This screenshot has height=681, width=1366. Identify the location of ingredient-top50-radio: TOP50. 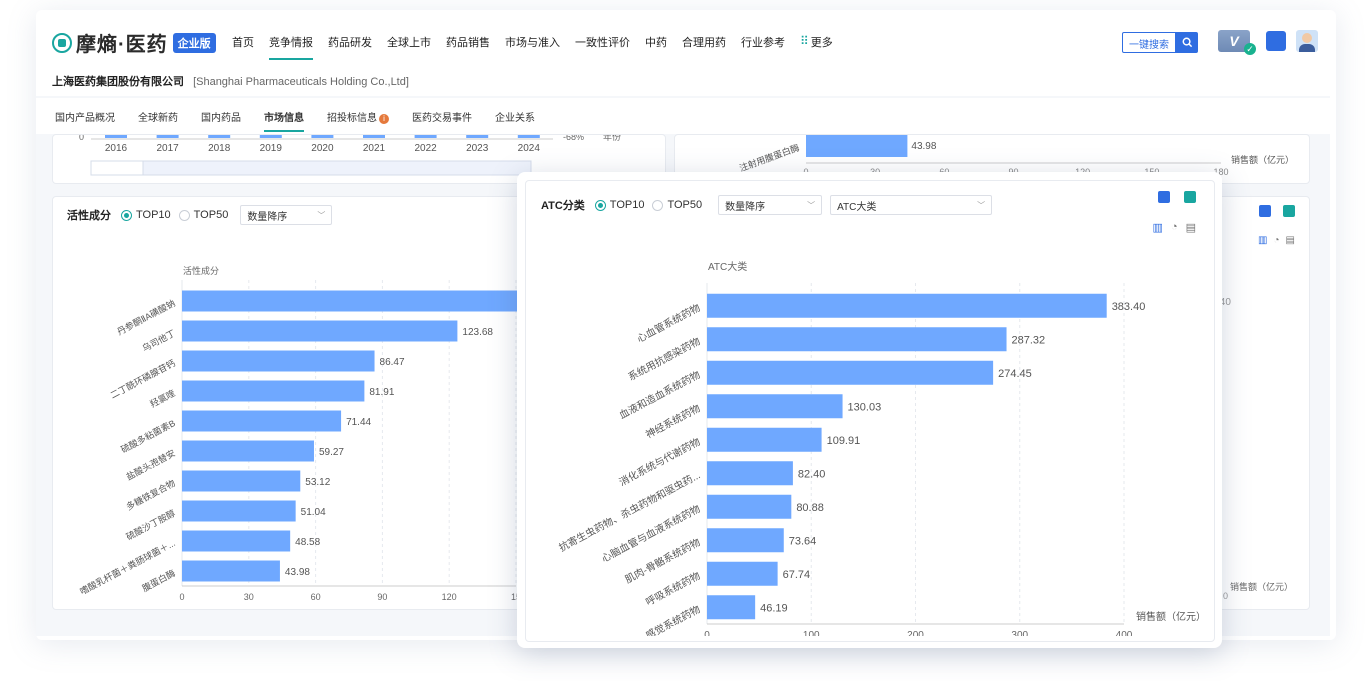
(203, 215).